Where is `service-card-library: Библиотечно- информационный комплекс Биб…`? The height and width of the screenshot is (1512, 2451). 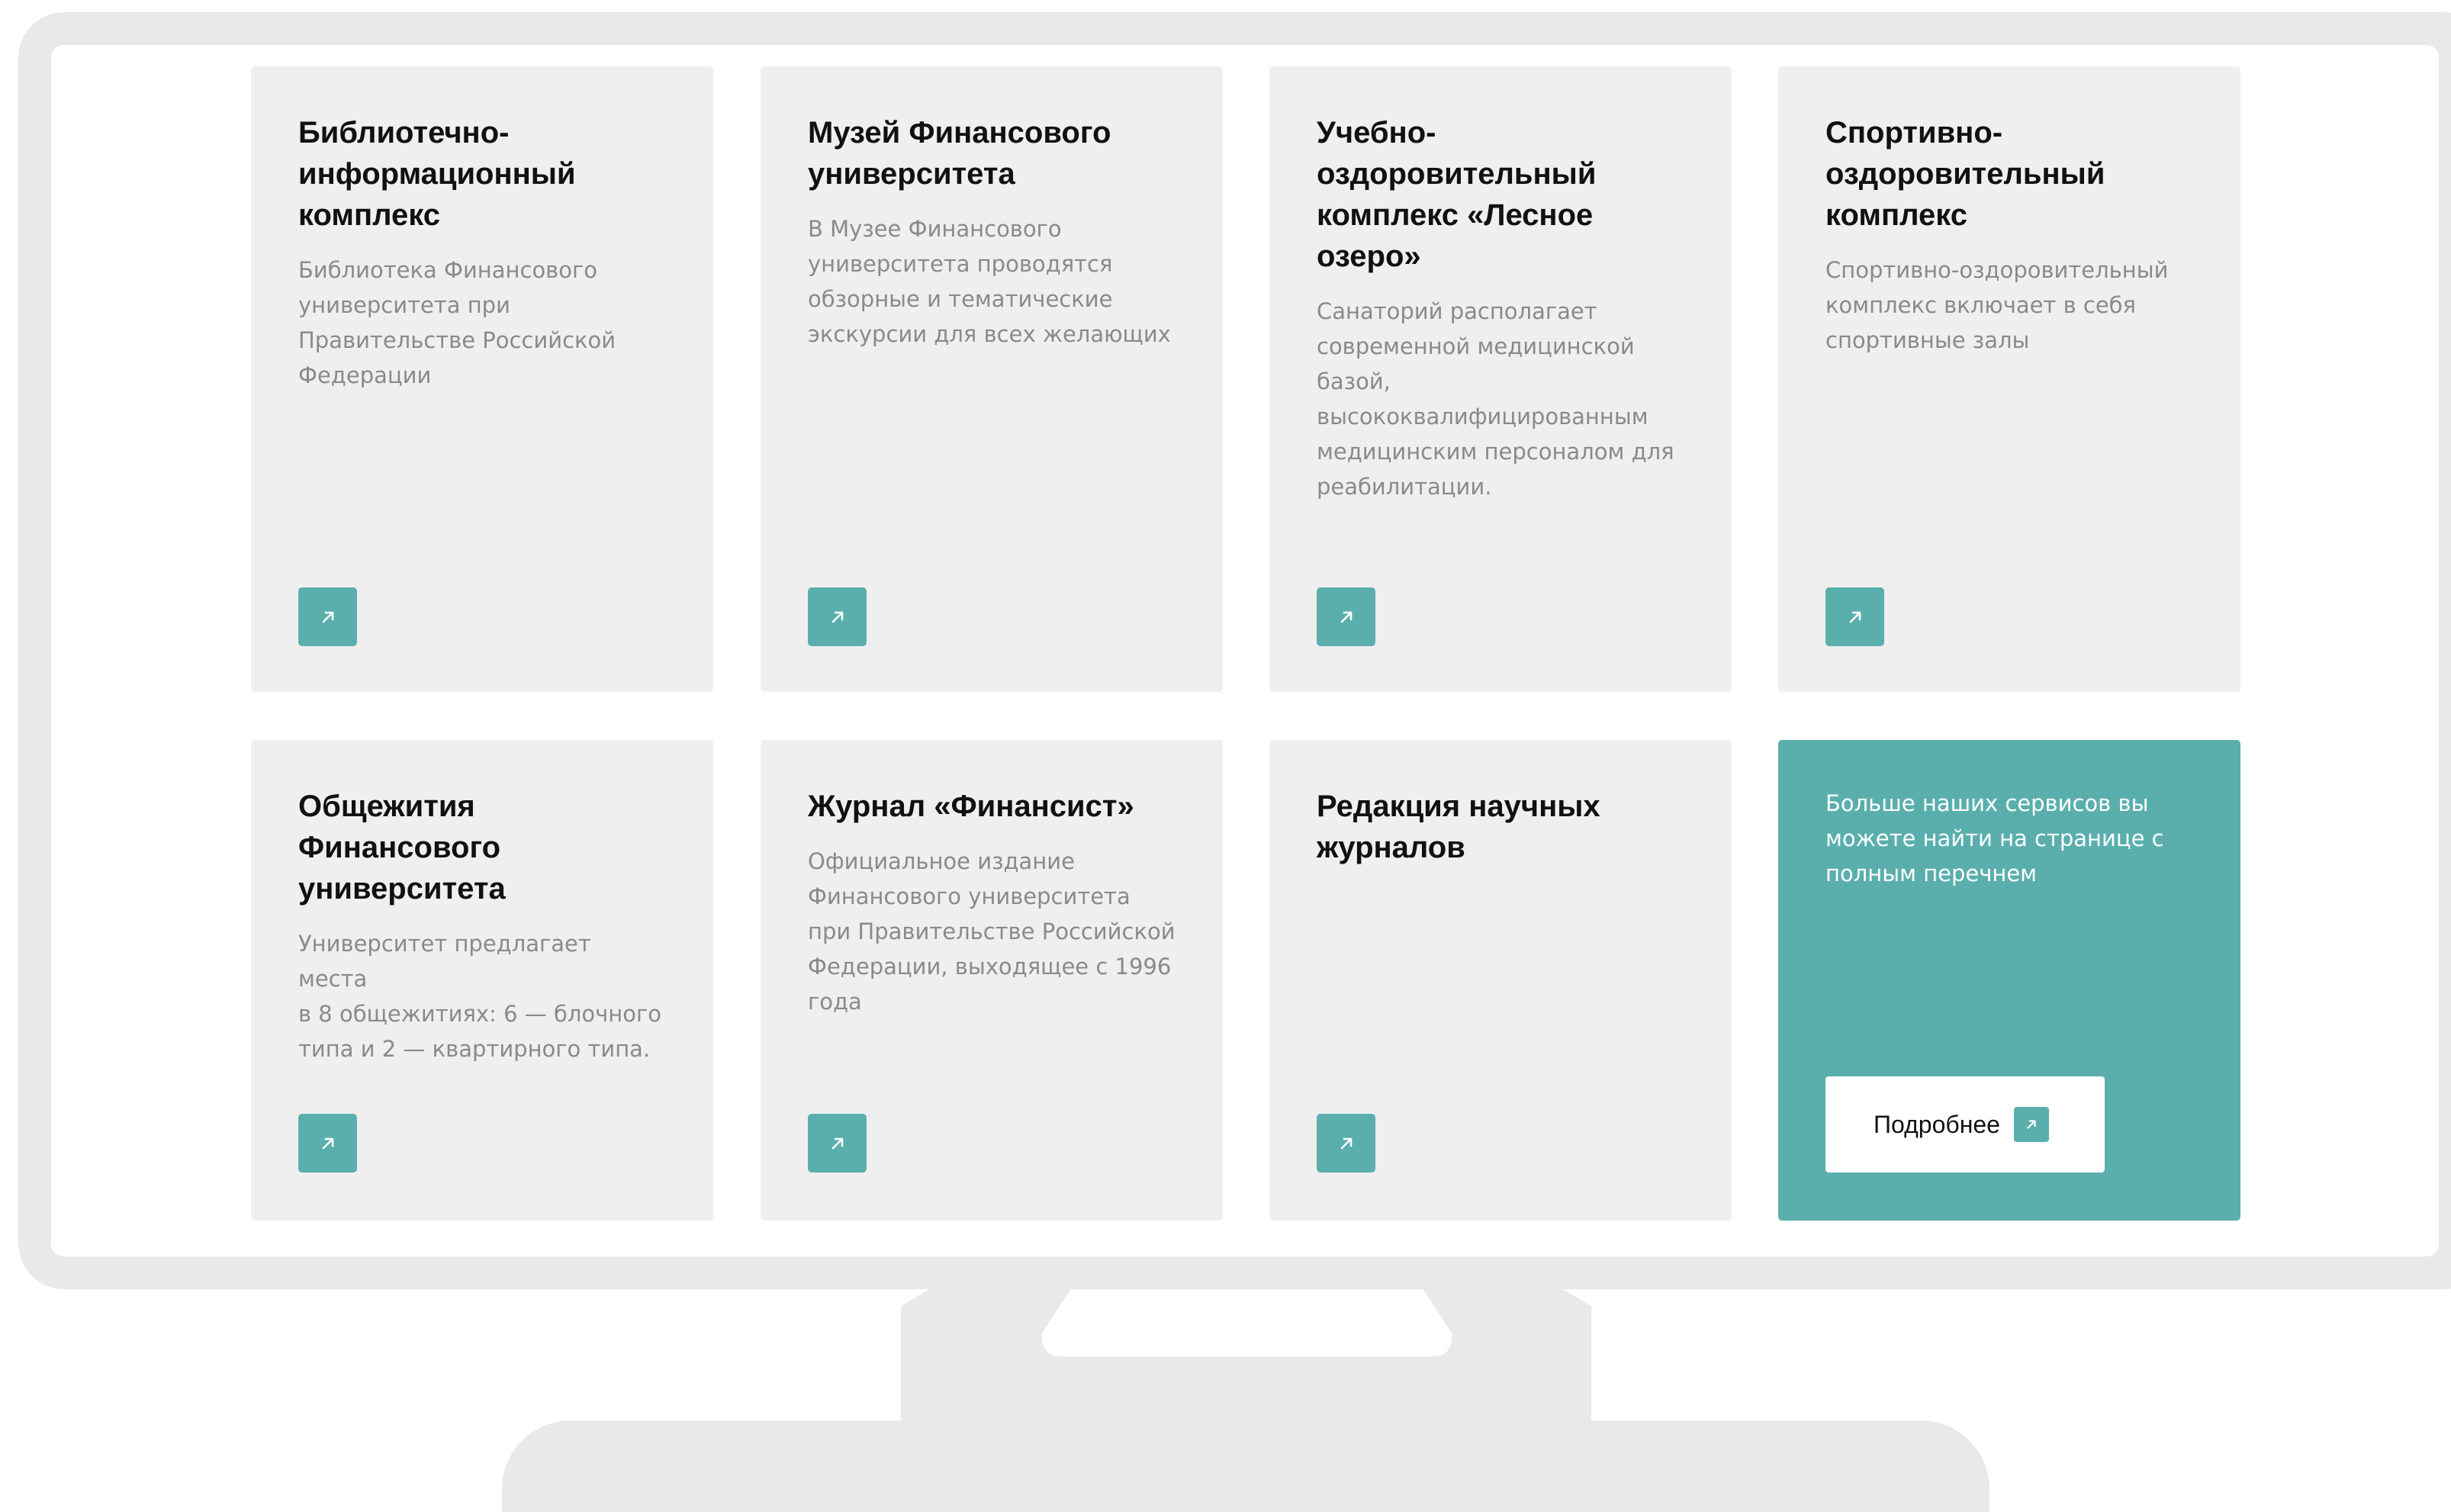 service-card-library: Библиотечно- информационный комплекс Биб… is located at coordinates (482, 379).